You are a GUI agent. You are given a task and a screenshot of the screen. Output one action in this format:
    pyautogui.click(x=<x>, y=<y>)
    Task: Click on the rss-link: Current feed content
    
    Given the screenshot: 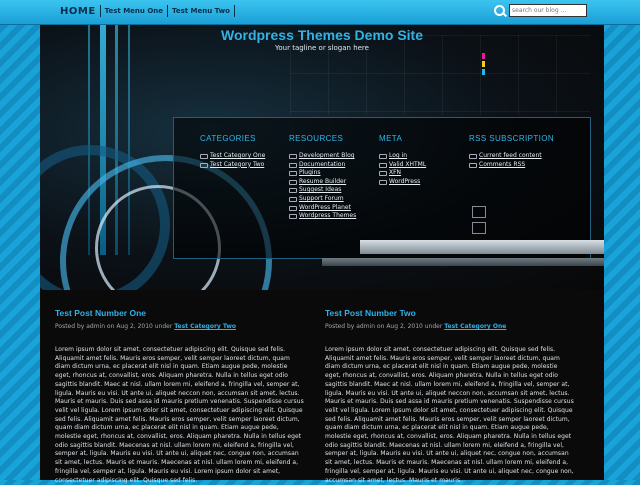 What is the action you would take?
    pyautogui.click(x=511, y=156)
    